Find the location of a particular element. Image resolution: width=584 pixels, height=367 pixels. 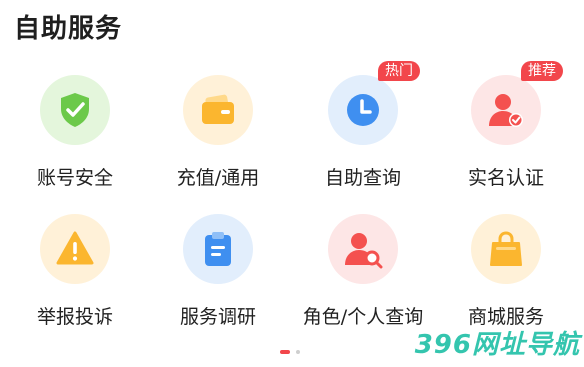

service-survey: 服务调研 is located at coordinates (218, 284).